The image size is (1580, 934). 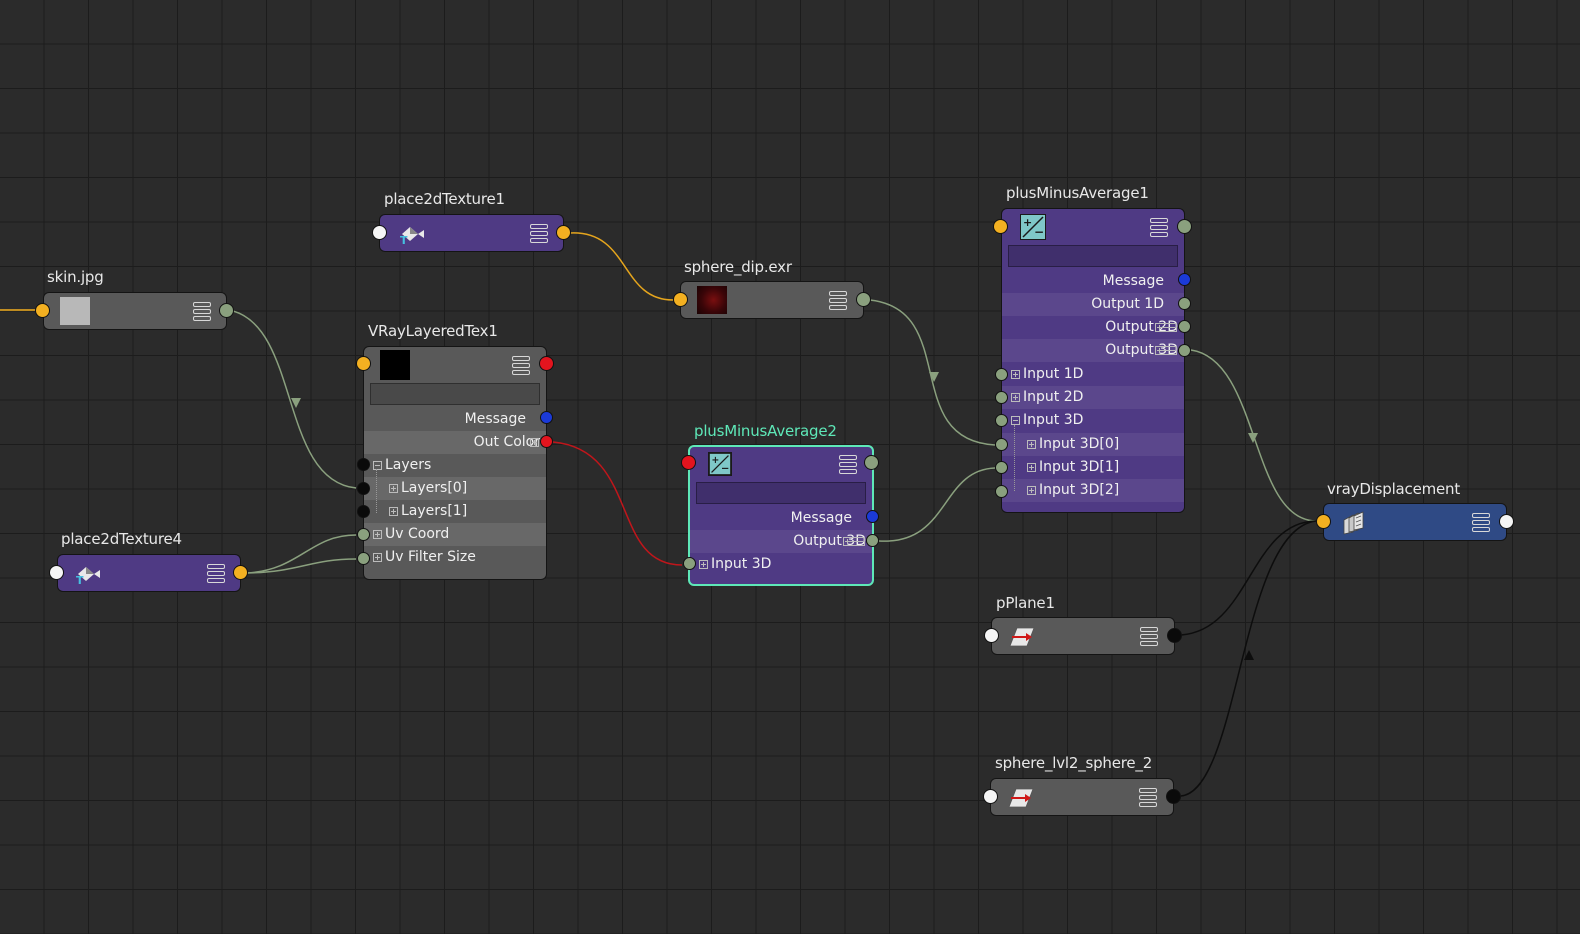 I want to click on layers-1-port, so click(x=363, y=511).